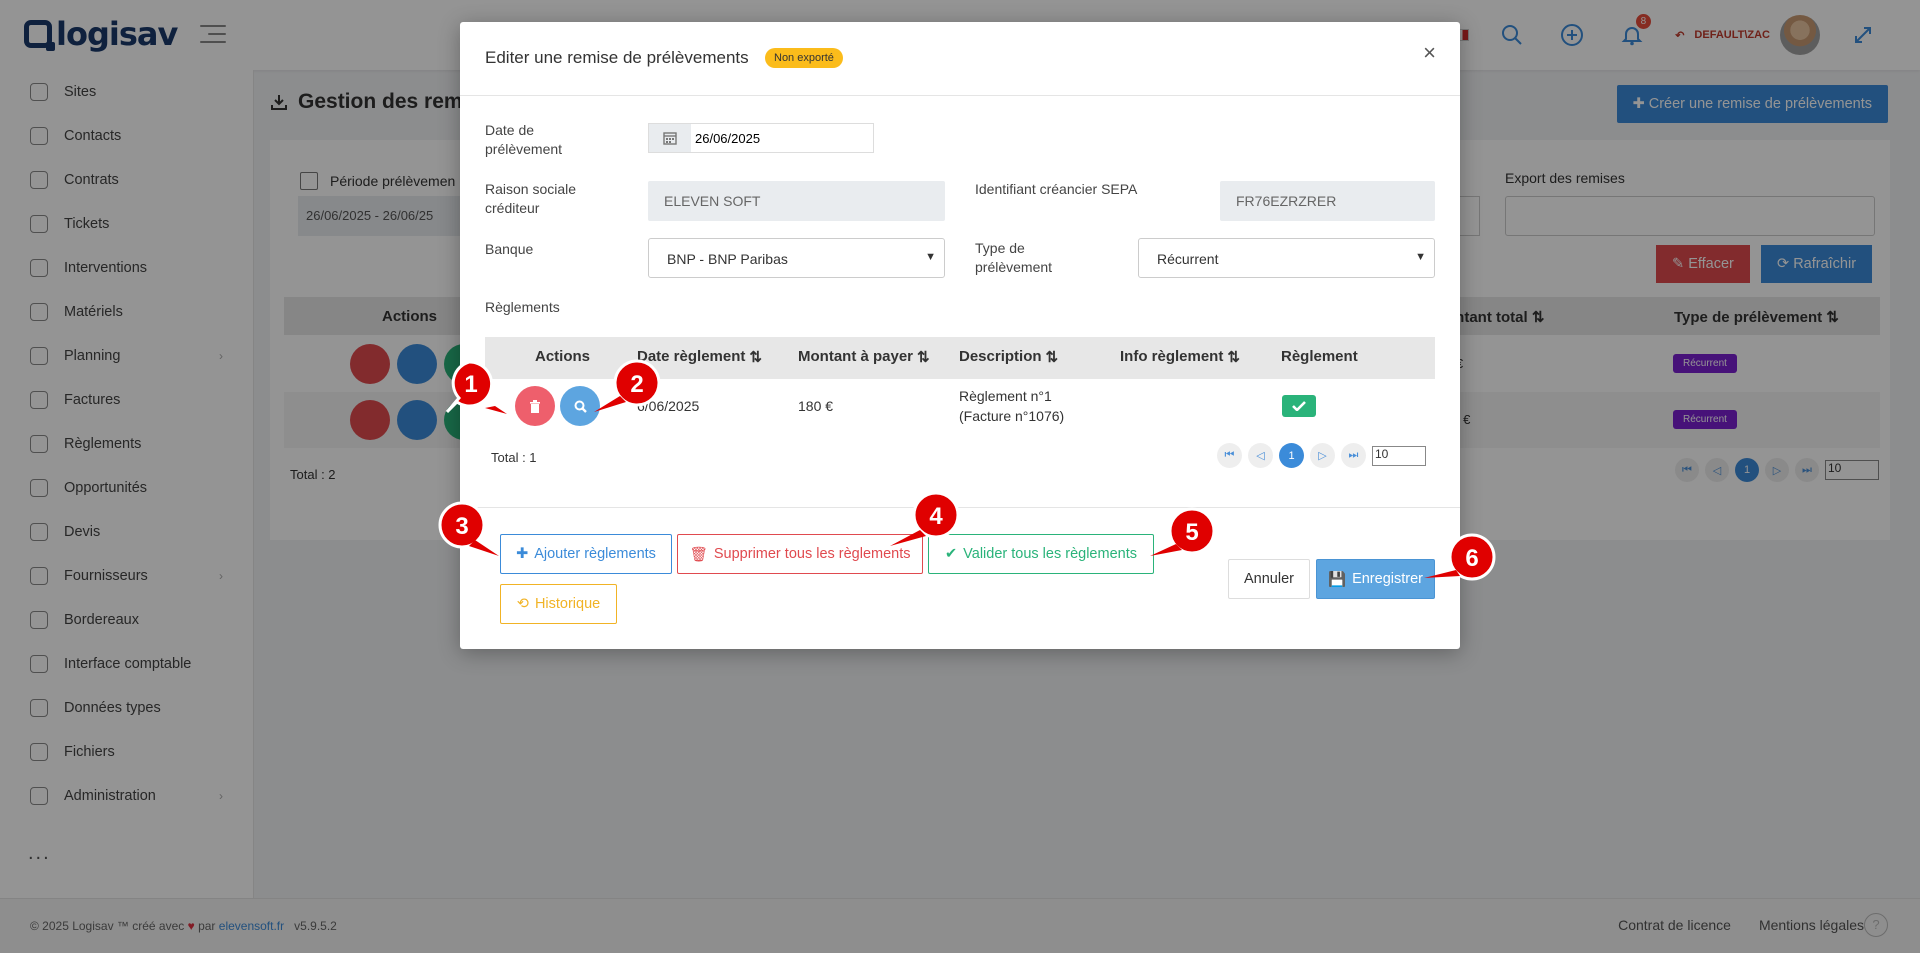 The height and width of the screenshot is (953, 1920). I want to click on sepa-field: FR76EZRZRER, so click(1327, 201).